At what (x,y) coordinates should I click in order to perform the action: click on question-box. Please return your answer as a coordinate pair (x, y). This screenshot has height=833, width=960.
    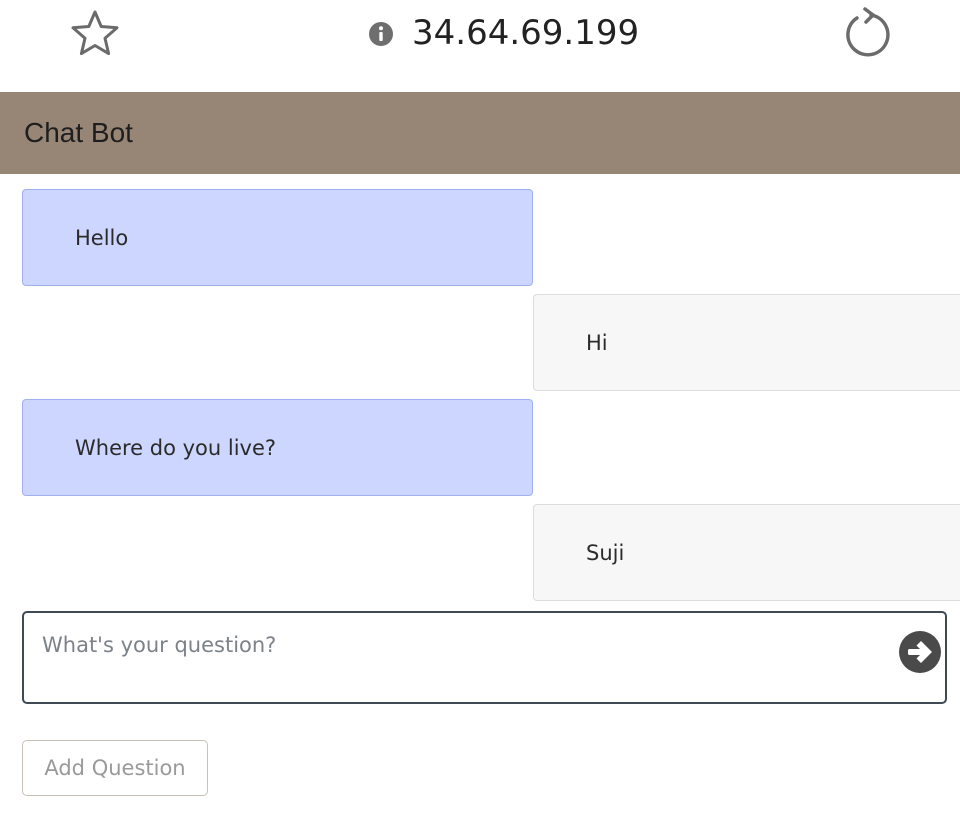
    Looking at the image, I should click on (484, 657).